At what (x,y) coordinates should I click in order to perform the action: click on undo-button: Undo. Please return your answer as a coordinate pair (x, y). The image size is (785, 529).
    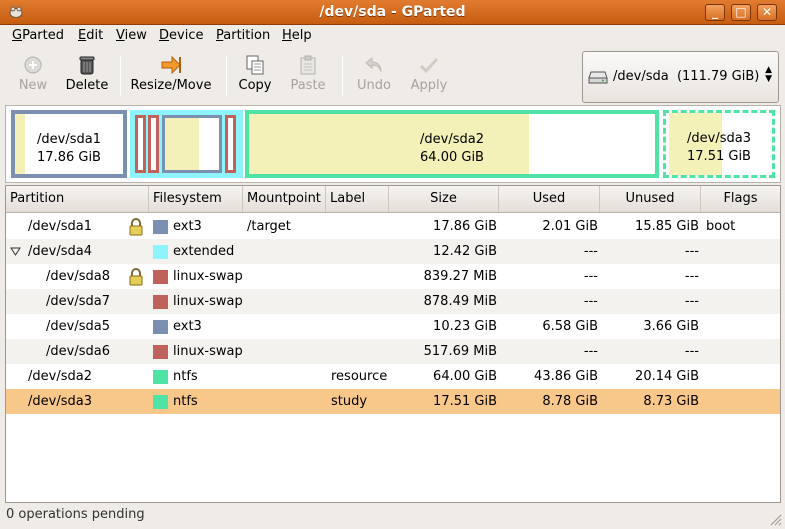
    Looking at the image, I should click on (374, 76).